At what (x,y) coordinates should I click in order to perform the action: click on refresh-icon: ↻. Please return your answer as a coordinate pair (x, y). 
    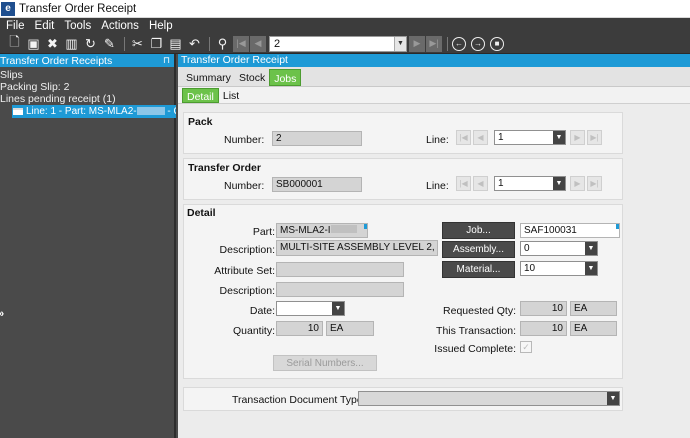
    Looking at the image, I should click on (90, 43).